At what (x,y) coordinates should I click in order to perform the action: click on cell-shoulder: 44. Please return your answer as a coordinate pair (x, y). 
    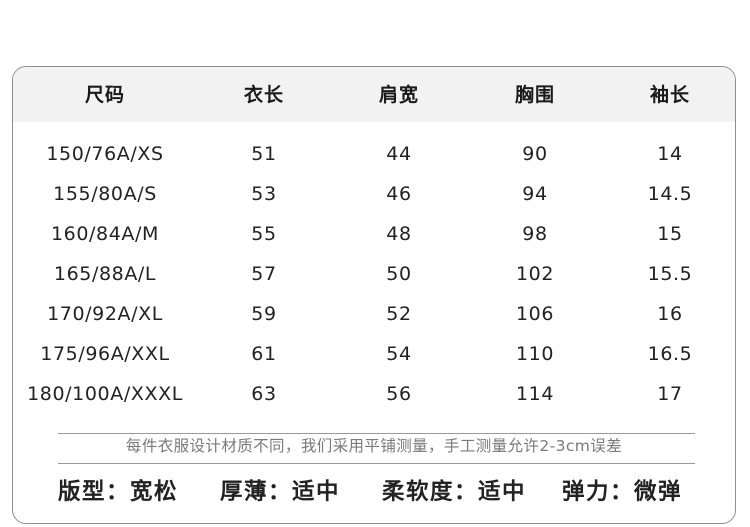
    Looking at the image, I should click on (399, 154).